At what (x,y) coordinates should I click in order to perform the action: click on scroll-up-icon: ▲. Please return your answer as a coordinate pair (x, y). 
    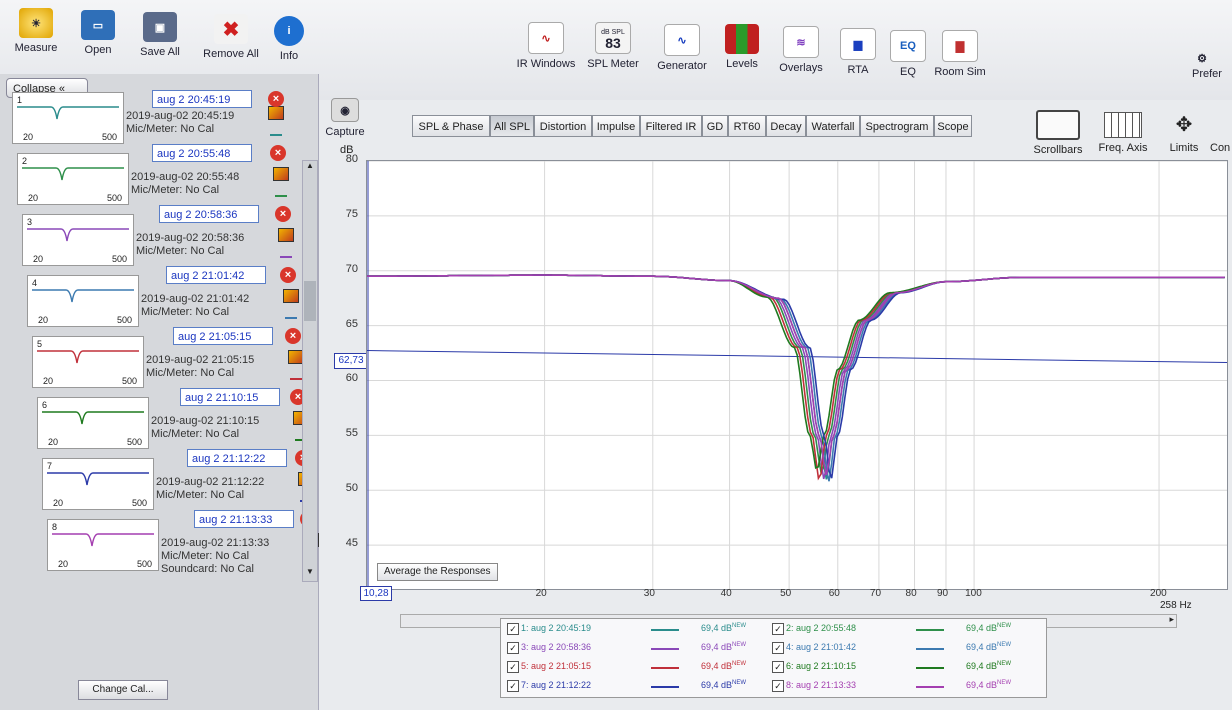
    Looking at the image, I should click on (310, 168).